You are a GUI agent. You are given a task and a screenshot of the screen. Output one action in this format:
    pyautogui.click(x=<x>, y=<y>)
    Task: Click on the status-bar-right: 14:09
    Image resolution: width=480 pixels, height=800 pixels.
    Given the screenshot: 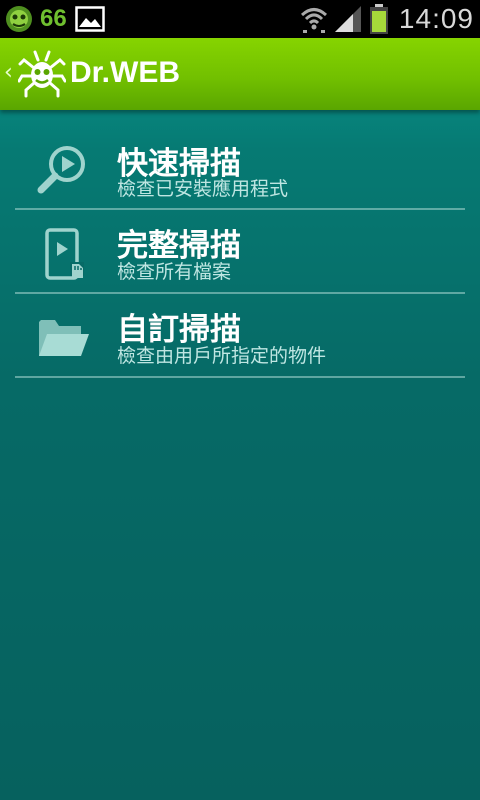 What is the action you would take?
    pyautogui.click(x=386, y=19)
    